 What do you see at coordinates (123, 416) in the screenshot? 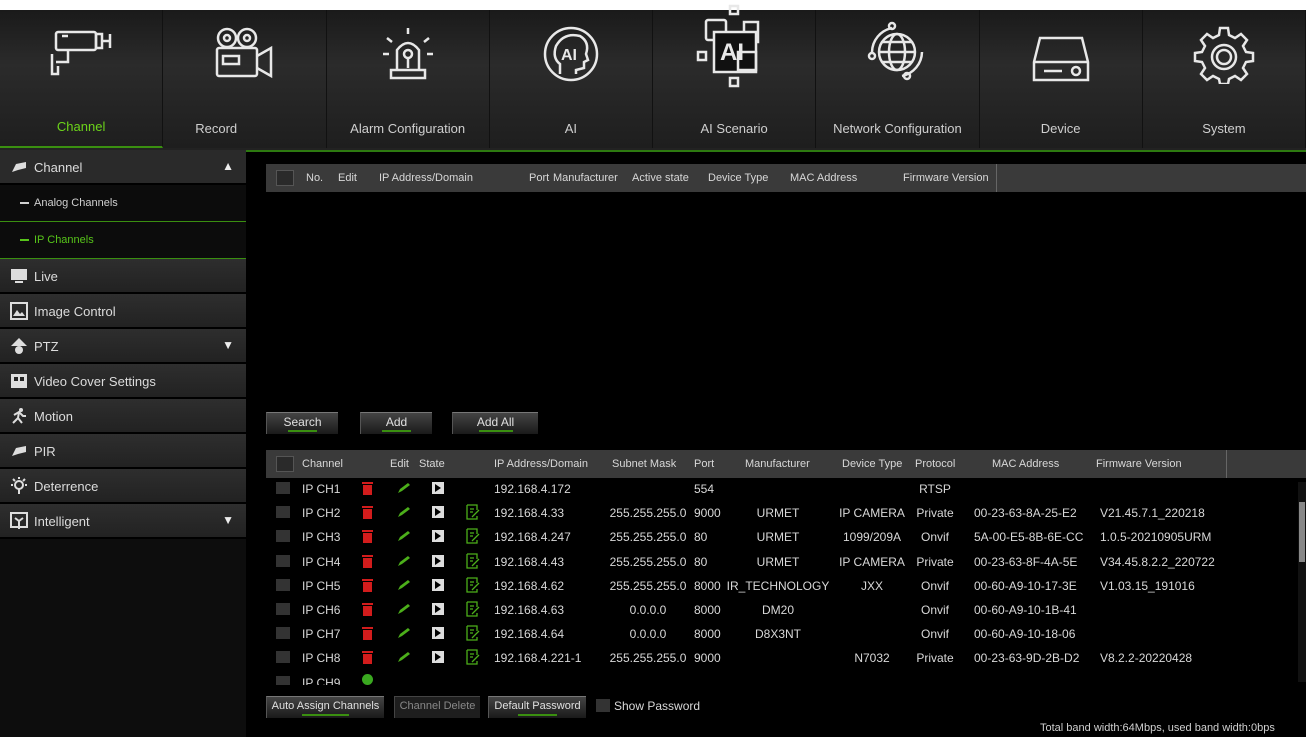
I see `sidebar-item-motion: Motion` at bounding box center [123, 416].